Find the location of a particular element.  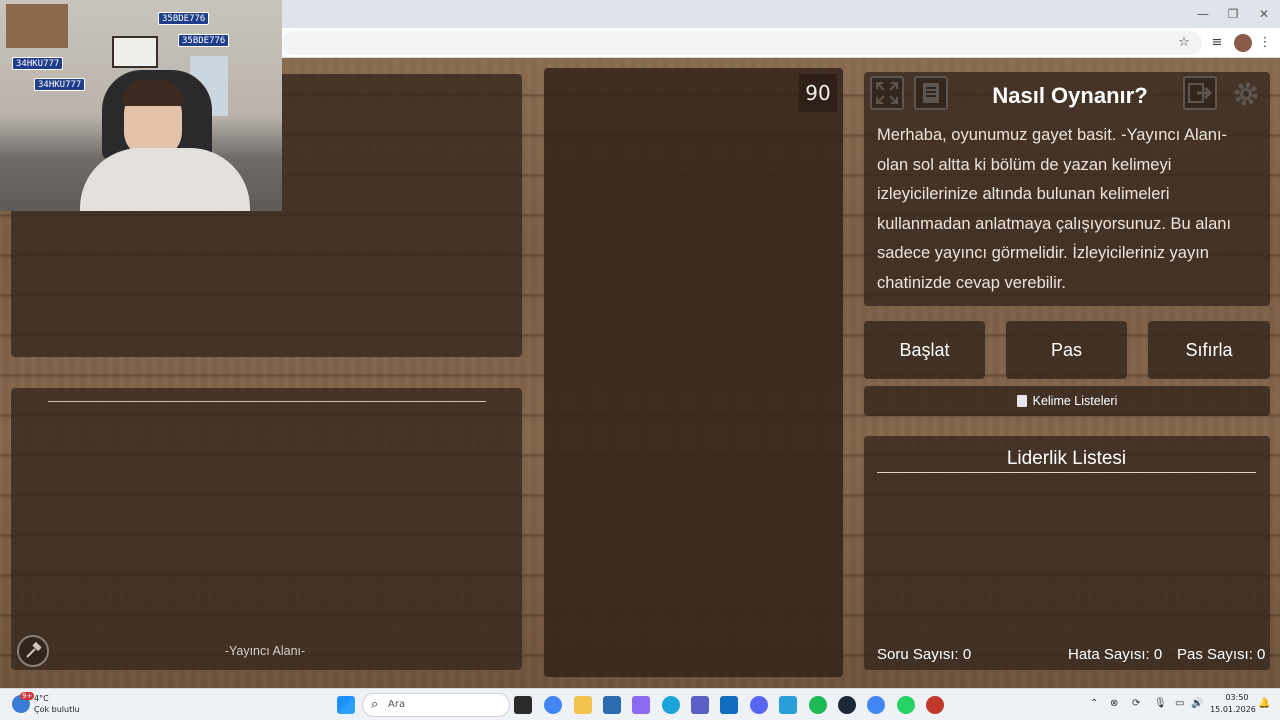

webcam-overlay: 35BDE776 35BDE776 34HKU777 34HKU777 is located at coordinates (141, 105).